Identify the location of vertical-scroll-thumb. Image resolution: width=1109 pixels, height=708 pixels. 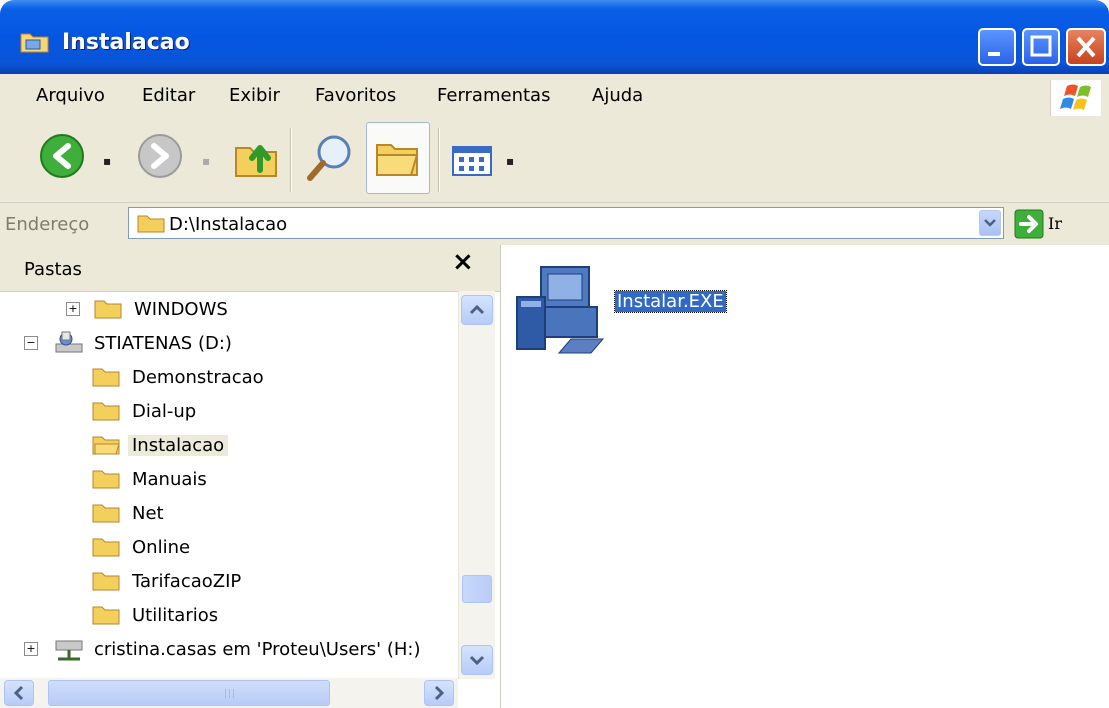
(477, 589).